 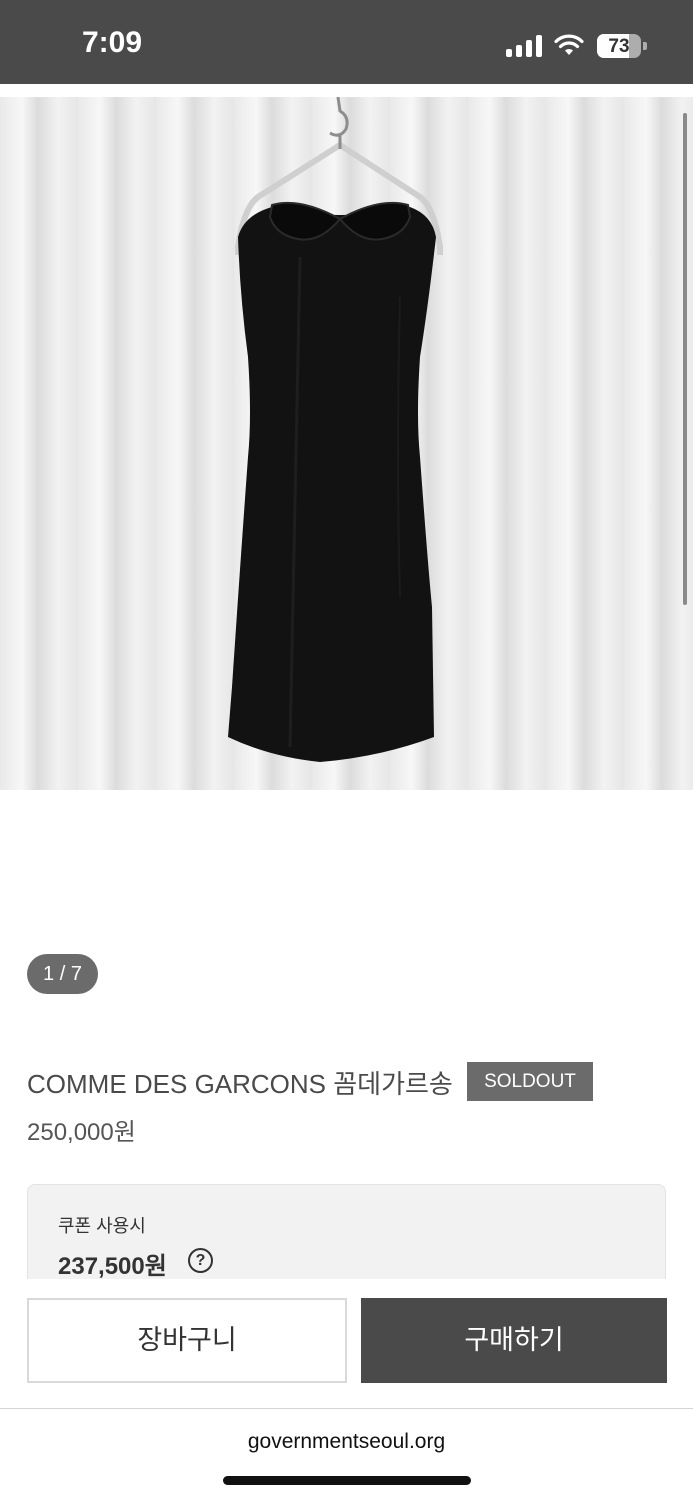 What do you see at coordinates (514, 1340) in the screenshot?
I see `buy-button: 구매하기` at bounding box center [514, 1340].